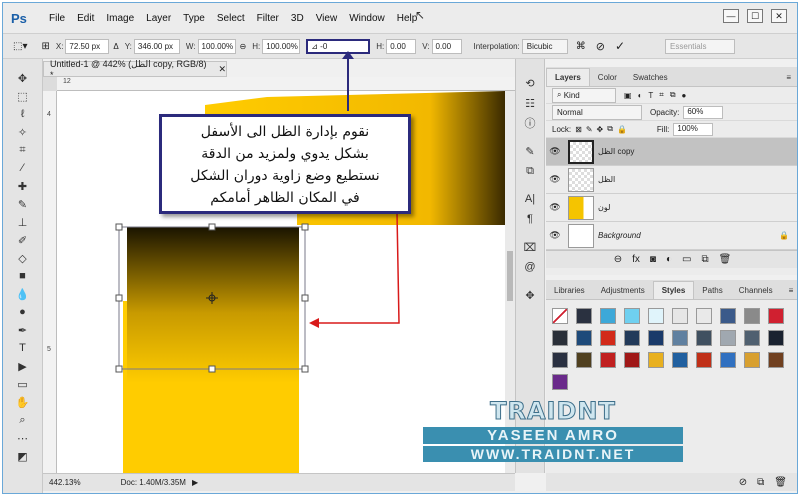  I want to click on dodge-tool-icon: ●, so click(22, 312).